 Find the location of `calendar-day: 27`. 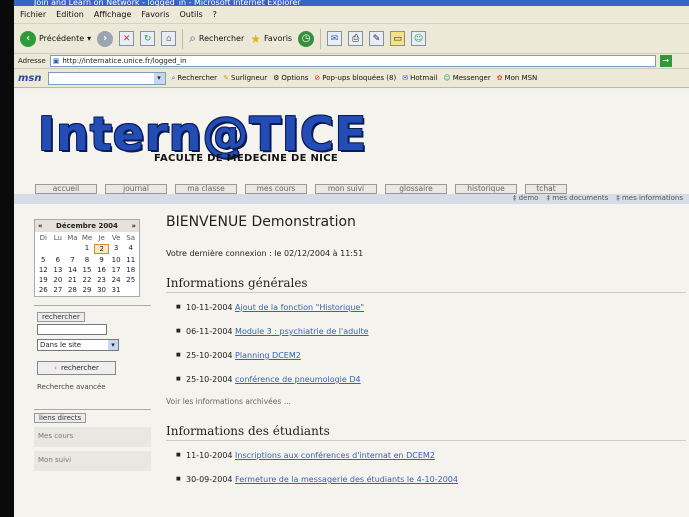

calendar-day: 27 is located at coordinates (58, 290).